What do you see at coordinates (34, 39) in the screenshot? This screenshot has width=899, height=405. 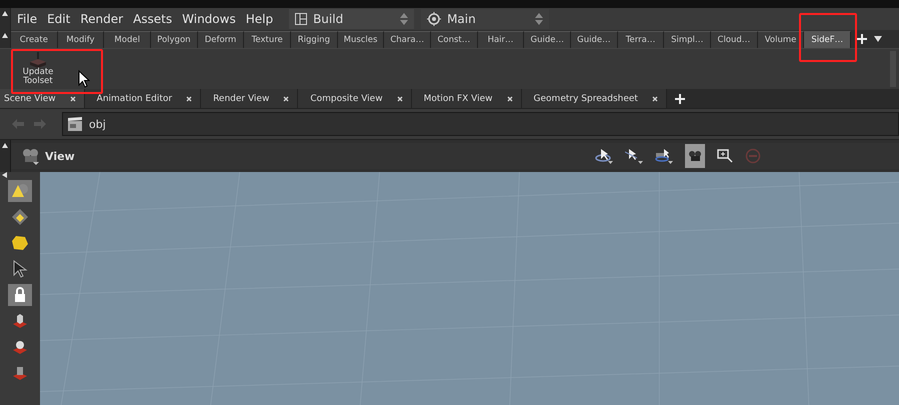 I see `shelf-tab: Create` at bounding box center [34, 39].